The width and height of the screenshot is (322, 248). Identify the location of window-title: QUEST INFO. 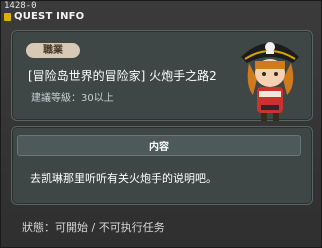
(49, 16).